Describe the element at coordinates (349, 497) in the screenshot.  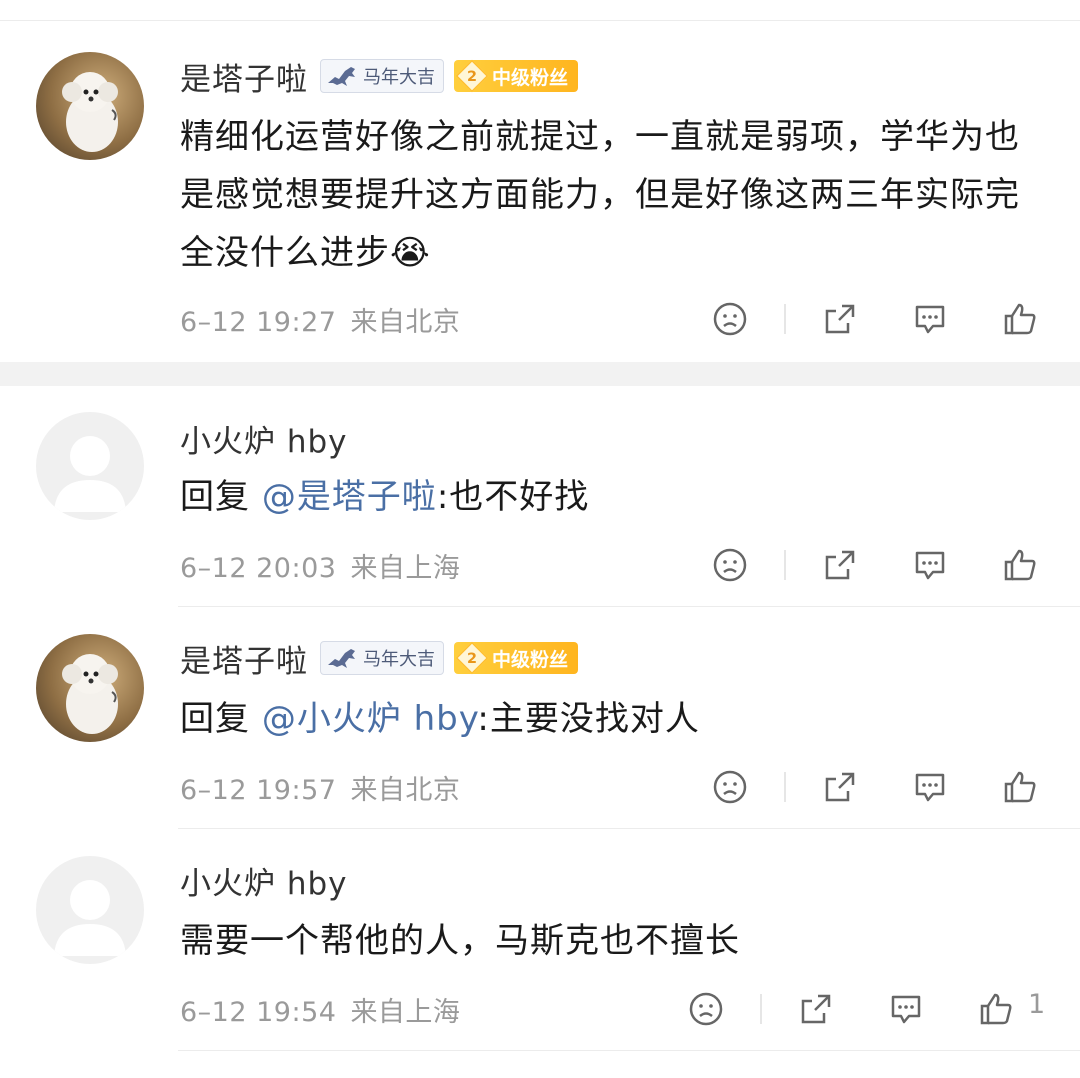
I see `mention-link: @是塔子啦` at that location.